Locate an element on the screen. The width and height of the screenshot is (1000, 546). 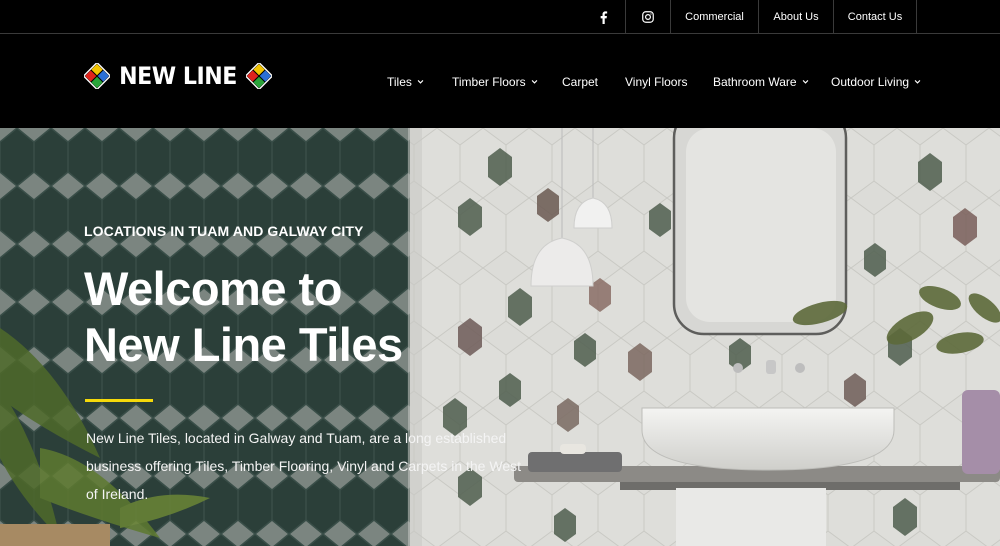
nav-item-timber-floors: Timber Floors is located at coordinates (495, 81).